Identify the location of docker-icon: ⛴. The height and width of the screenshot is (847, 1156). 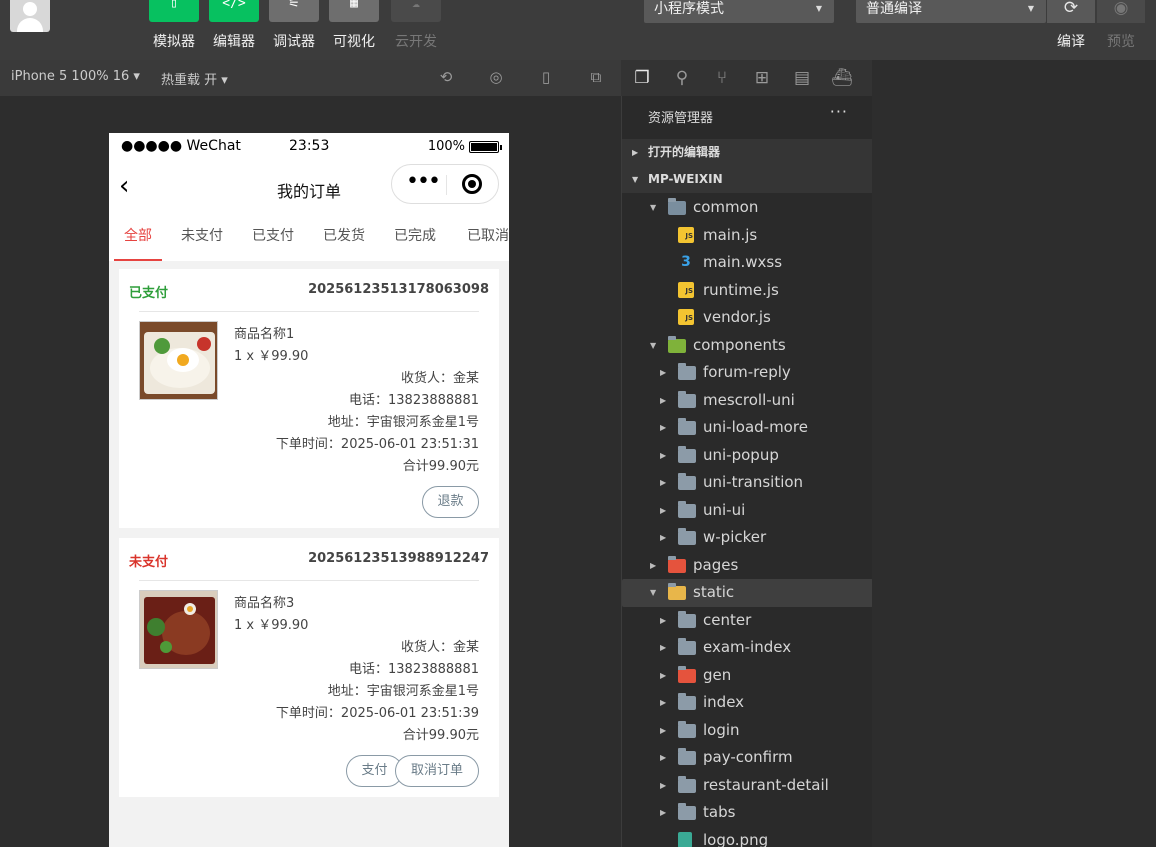
(842, 78).